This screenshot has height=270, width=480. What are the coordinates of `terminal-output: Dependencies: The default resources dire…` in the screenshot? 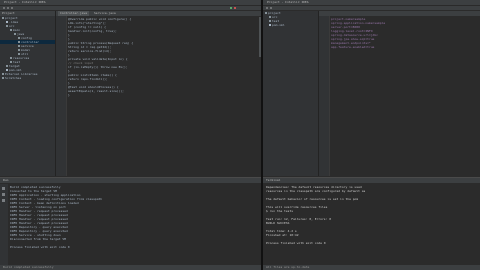 It's located at (372, 225).